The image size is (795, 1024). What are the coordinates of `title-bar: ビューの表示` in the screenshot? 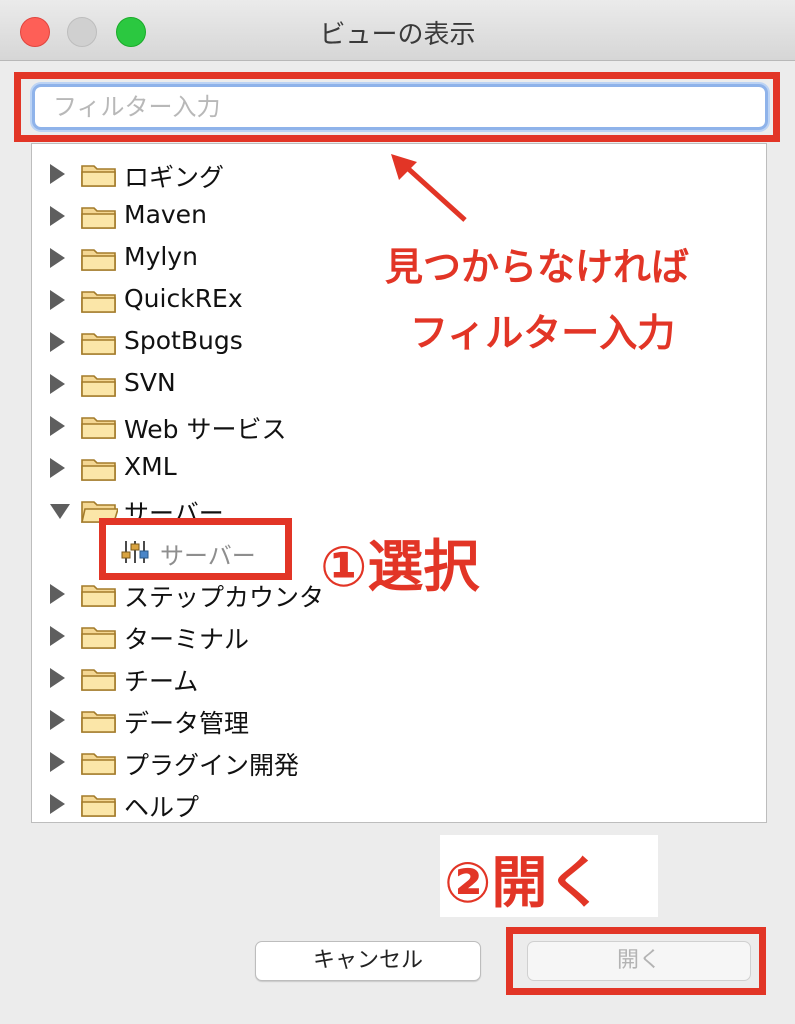 It's located at (397, 30).